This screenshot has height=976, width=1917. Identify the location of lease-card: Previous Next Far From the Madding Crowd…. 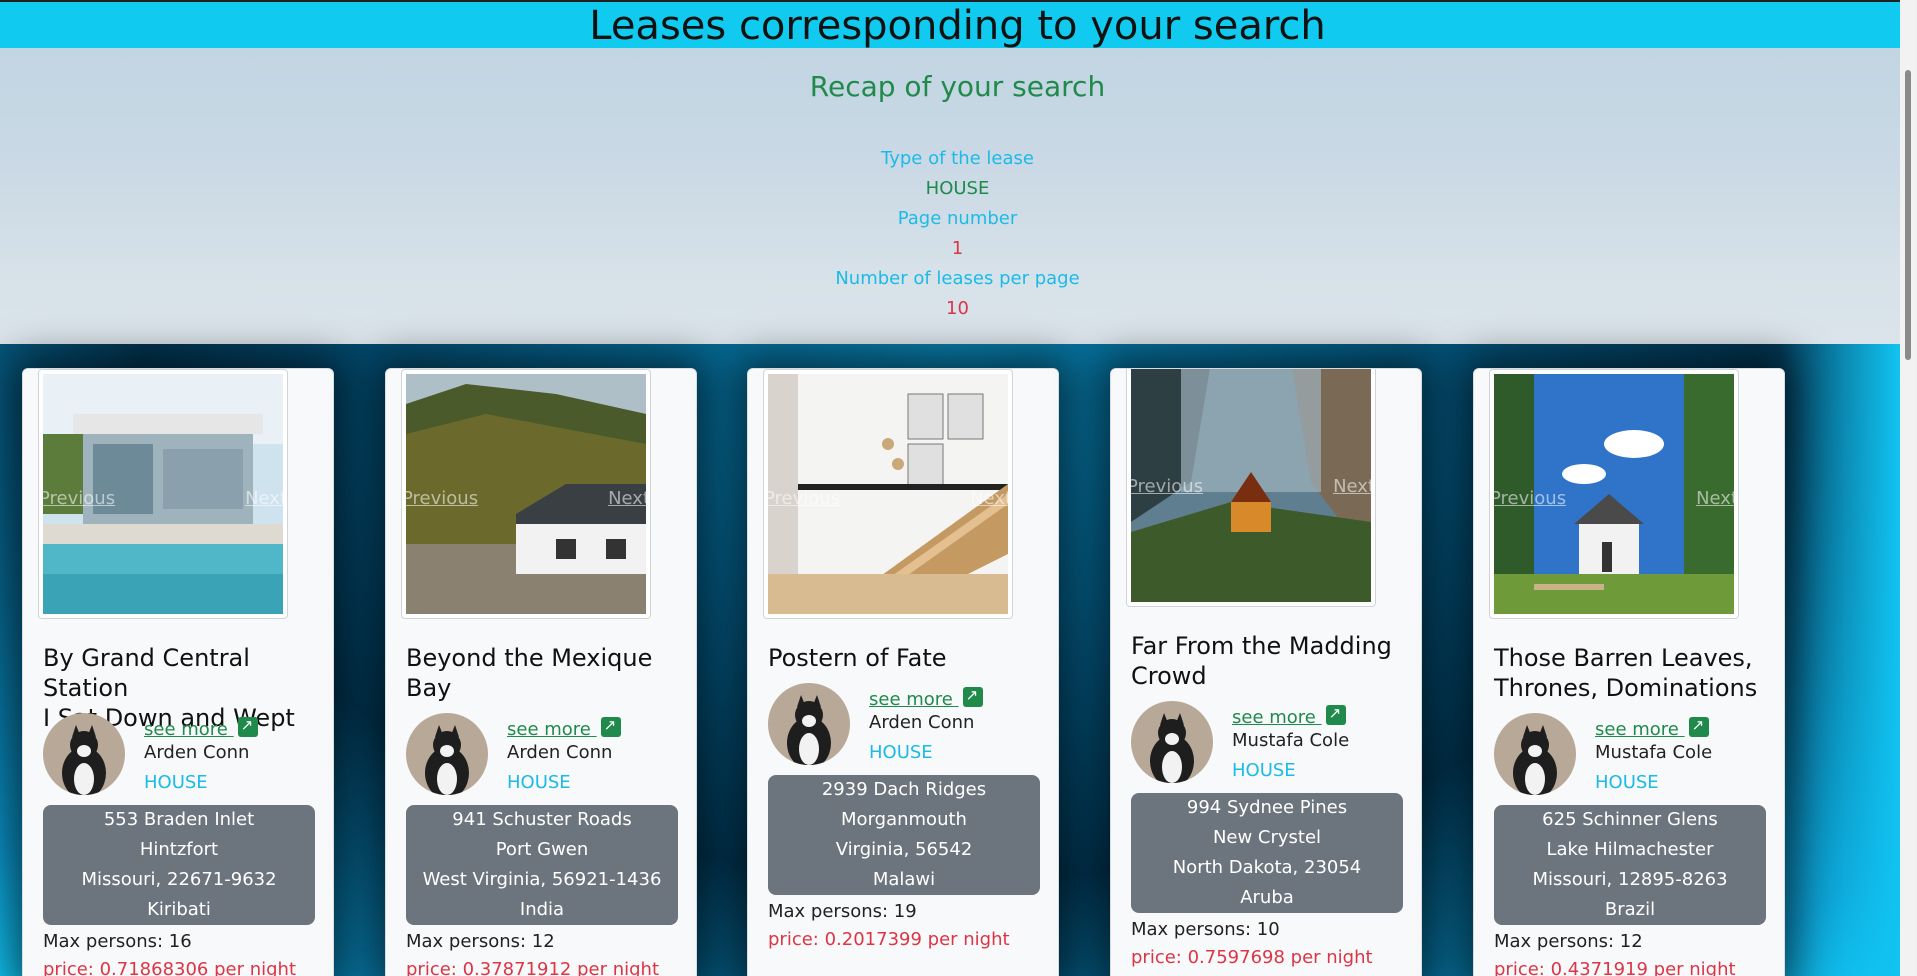
(1266, 672).